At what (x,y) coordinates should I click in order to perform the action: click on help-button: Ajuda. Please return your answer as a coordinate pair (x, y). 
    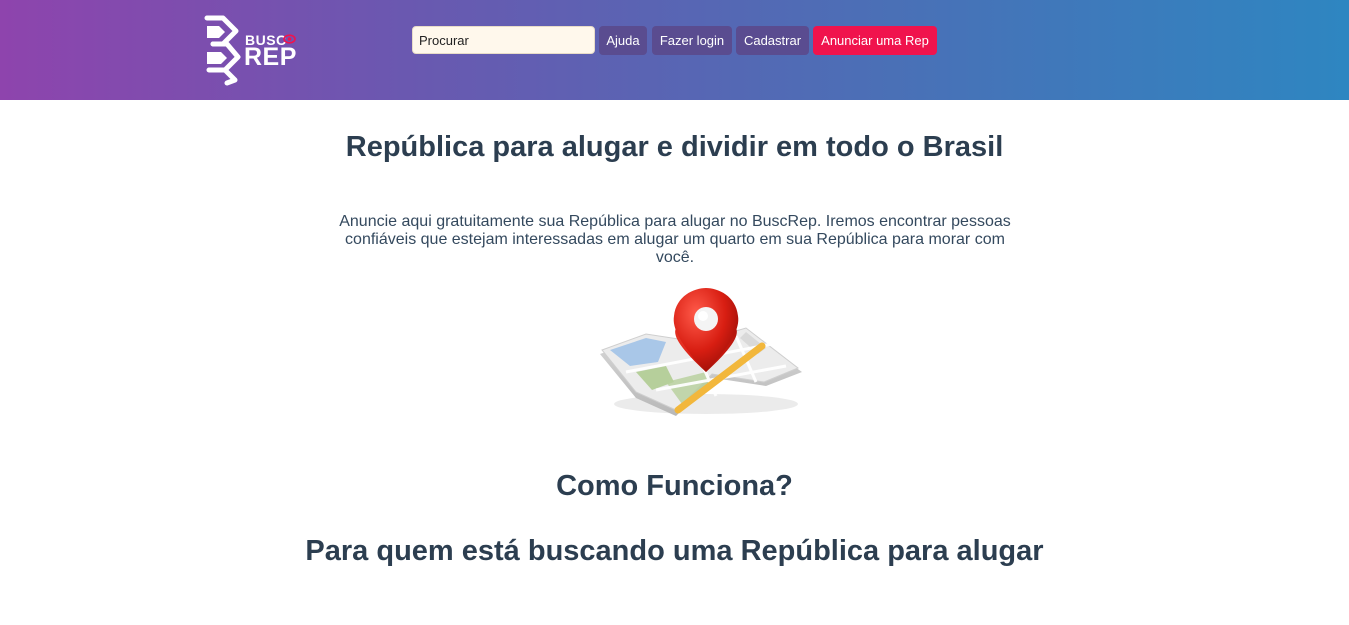
    Looking at the image, I should click on (623, 40).